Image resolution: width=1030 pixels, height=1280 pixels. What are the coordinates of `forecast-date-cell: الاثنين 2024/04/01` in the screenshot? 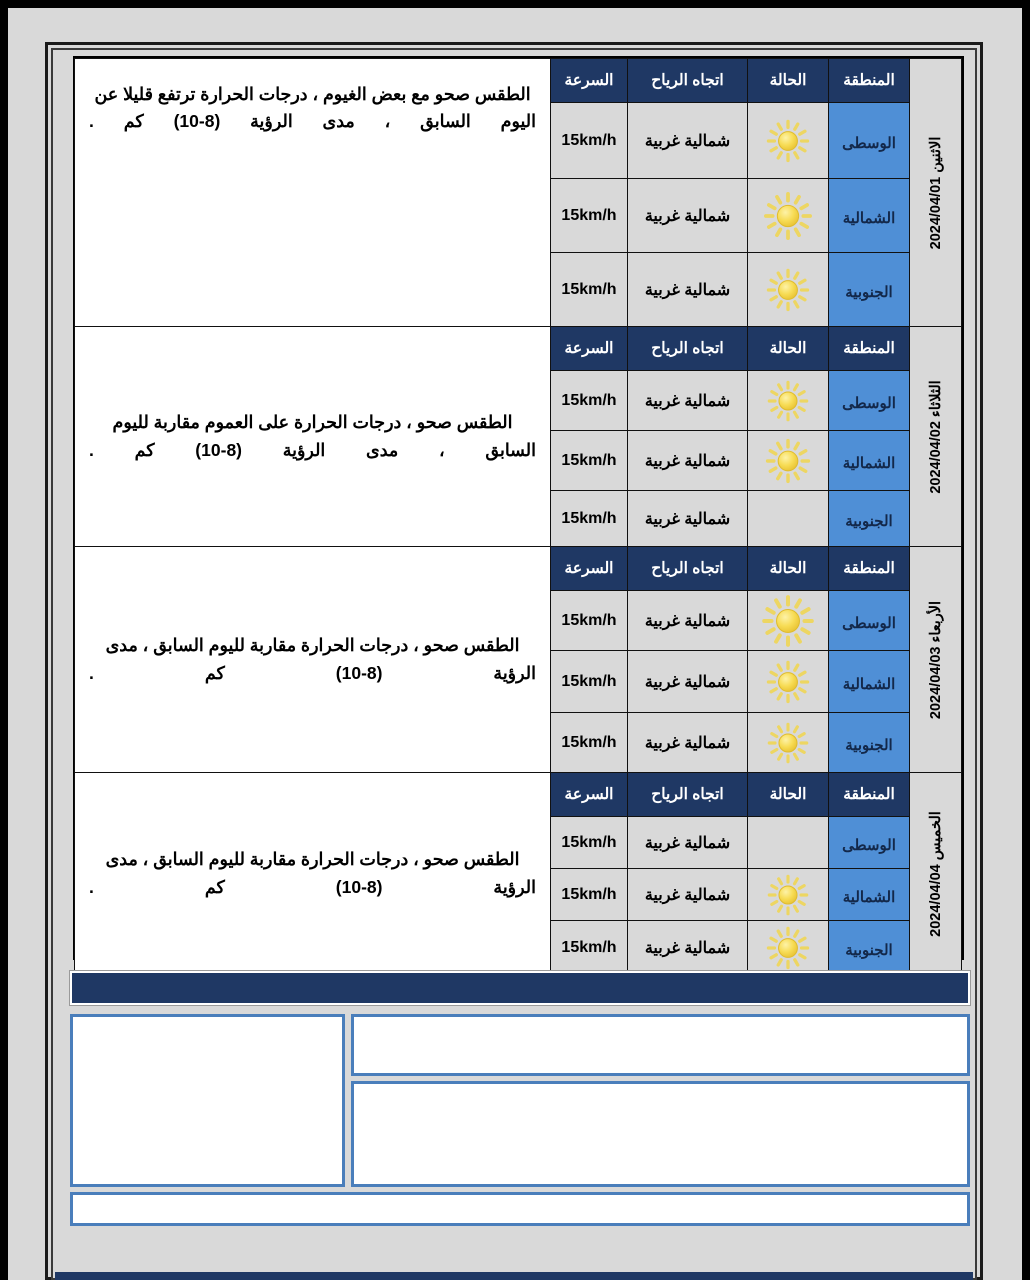 It's located at (935, 192).